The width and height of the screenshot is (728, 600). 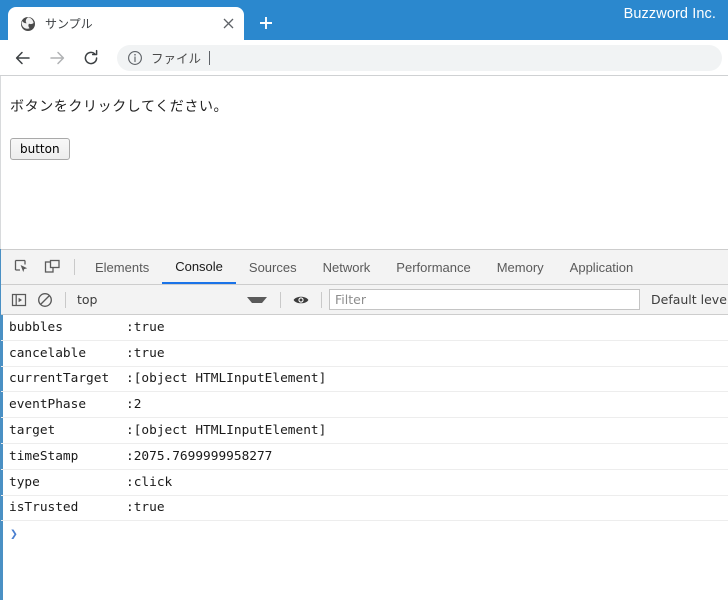 I want to click on console-row: isTrusted :true, so click(x=364, y=508).